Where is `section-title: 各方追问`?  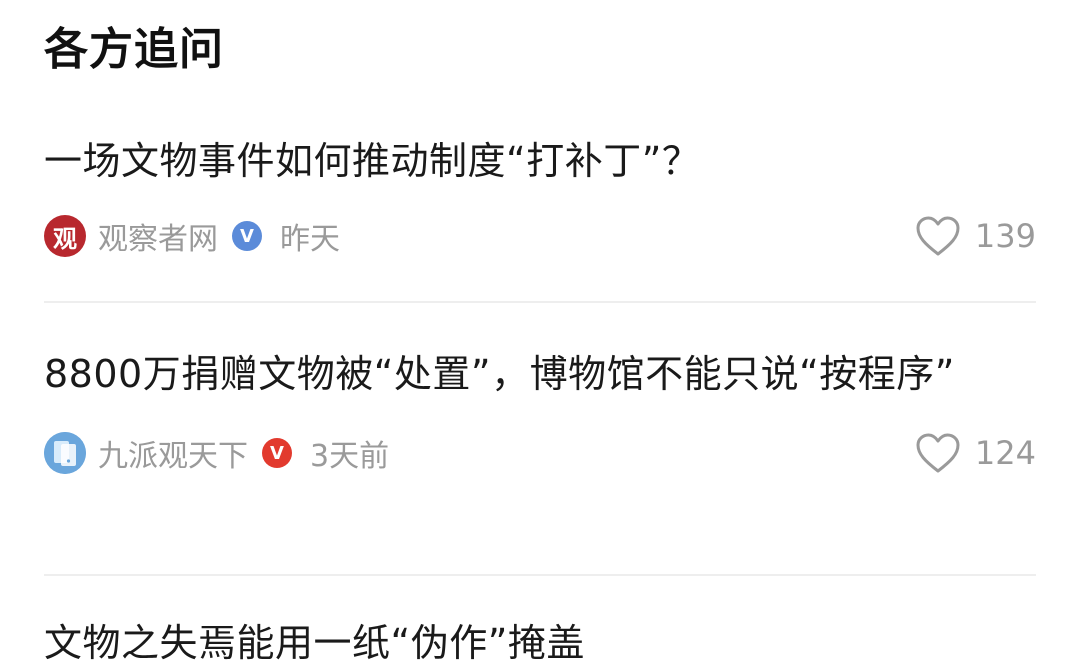
section-title: 各方追问 is located at coordinates (134, 49).